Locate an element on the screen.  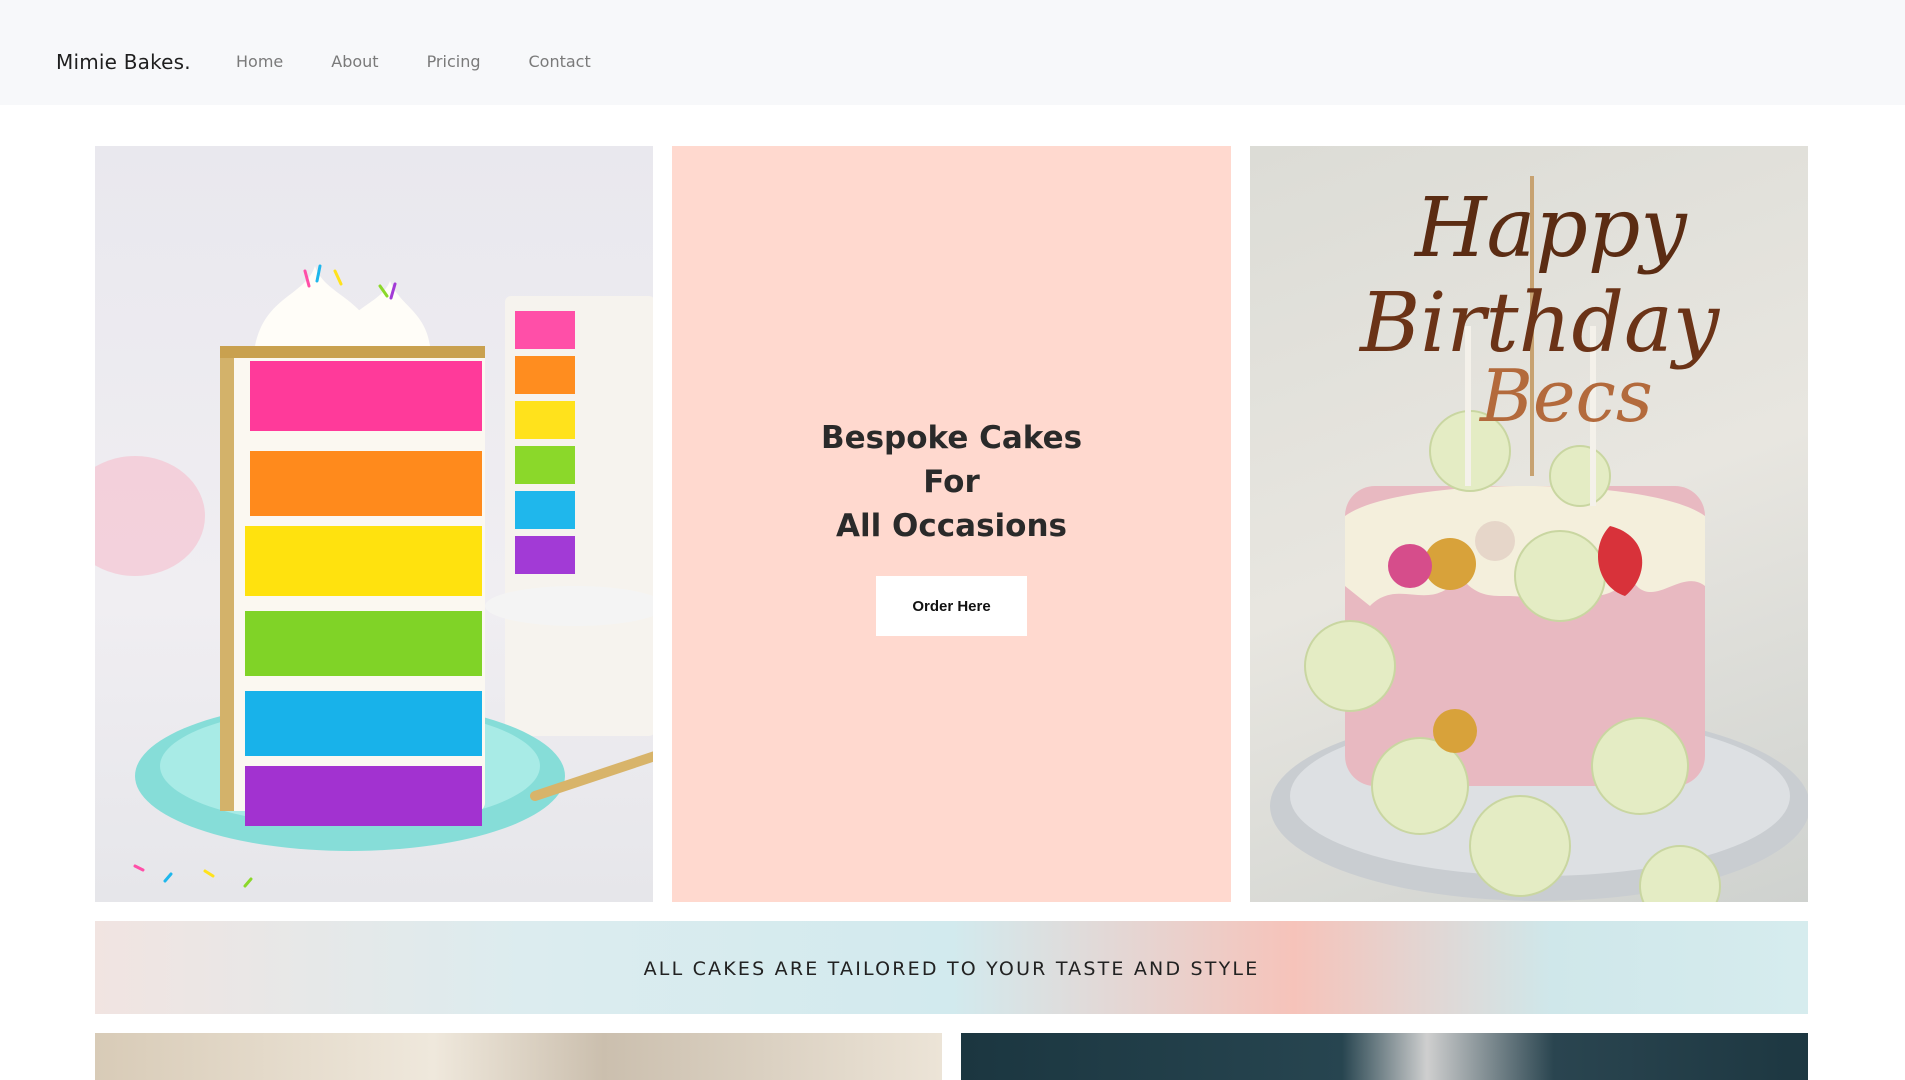
hero-headline-line-3: All Occasions is located at coordinates (951, 526).